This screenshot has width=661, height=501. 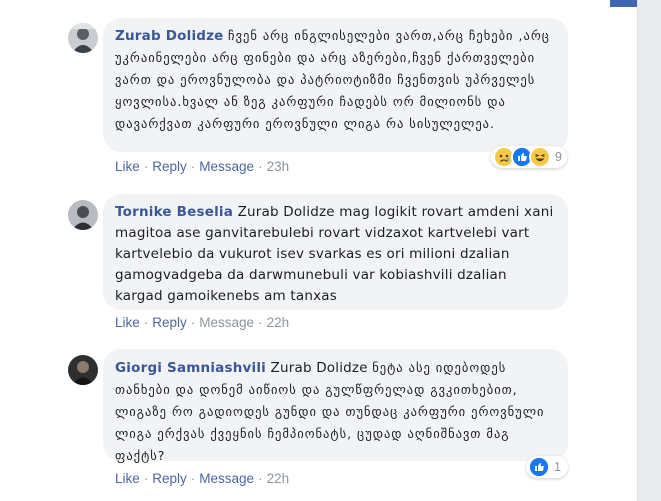 What do you see at coordinates (558, 157) in the screenshot?
I see `reaction-count: 9` at bounding box center [558, 157].